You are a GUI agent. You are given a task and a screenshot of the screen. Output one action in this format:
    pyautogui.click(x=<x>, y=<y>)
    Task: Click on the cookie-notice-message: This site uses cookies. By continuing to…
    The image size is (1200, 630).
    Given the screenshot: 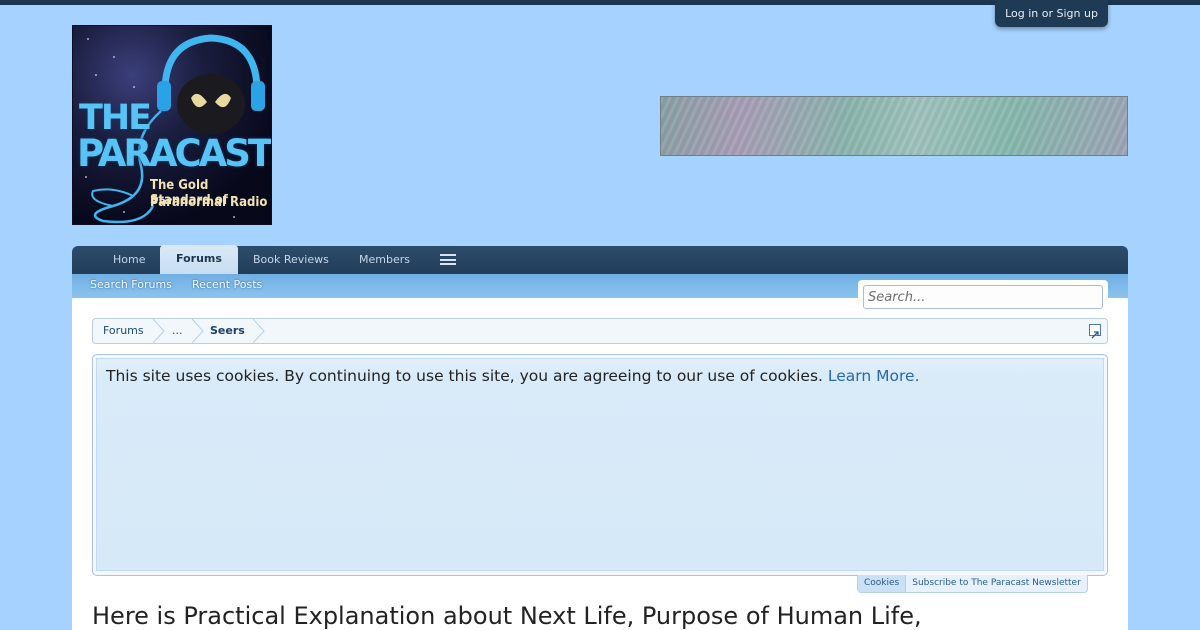 What is the action you would take?
    pyautogui.click(x=464, y=376)
    